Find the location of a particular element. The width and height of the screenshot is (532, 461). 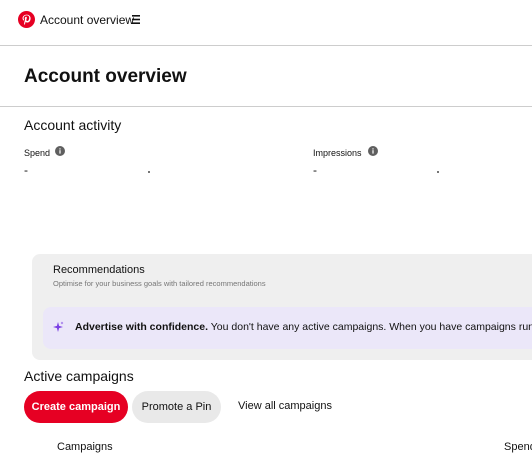

hamburger-icon is located at coordinates (136, 19).